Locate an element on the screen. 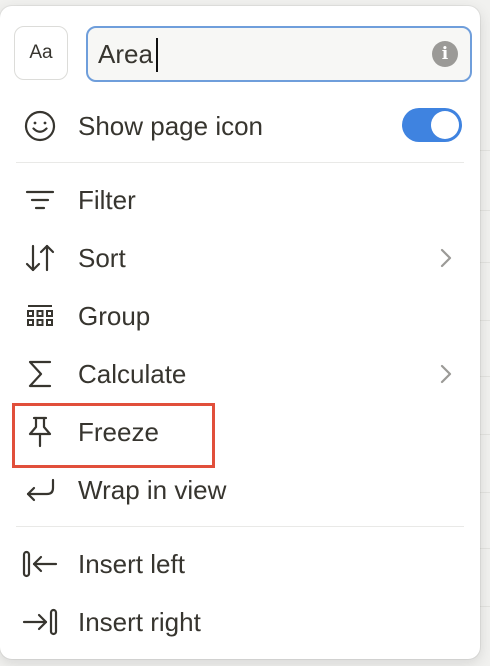  info-icon-glyph: i is located at coordinates (445, 54).